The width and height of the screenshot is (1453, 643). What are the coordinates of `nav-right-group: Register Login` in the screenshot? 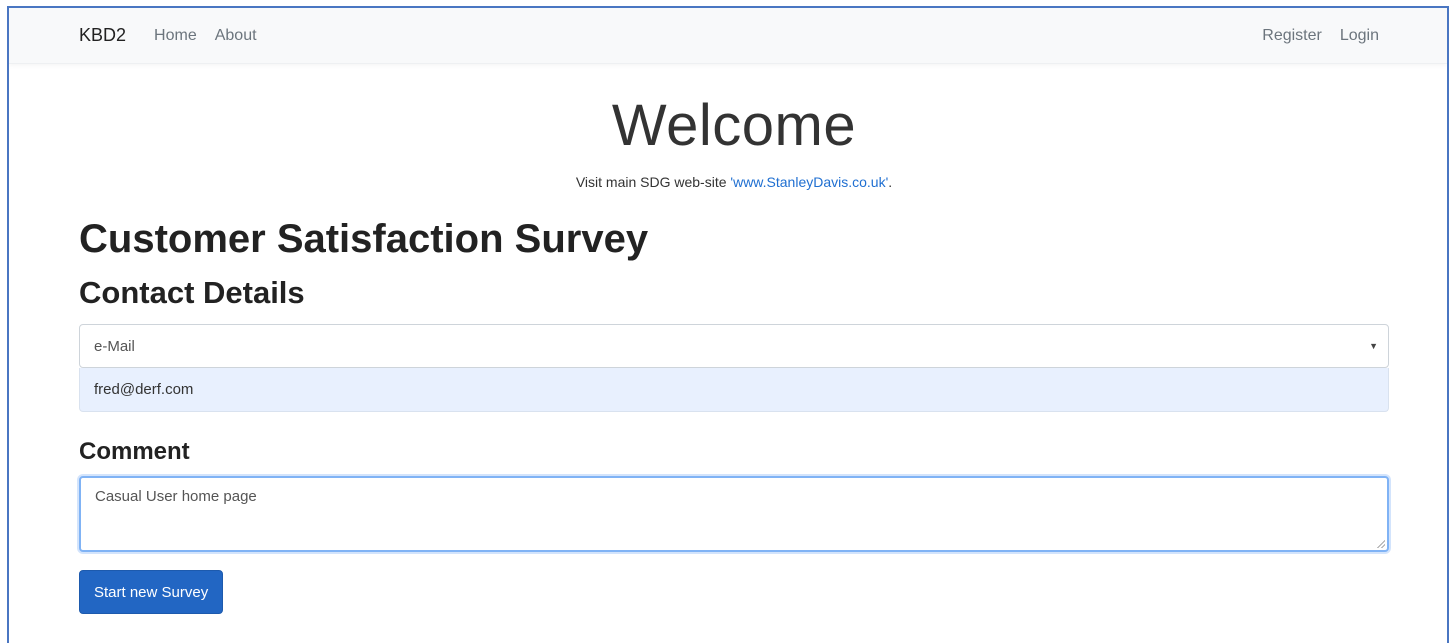 It's located at (1311, 36).